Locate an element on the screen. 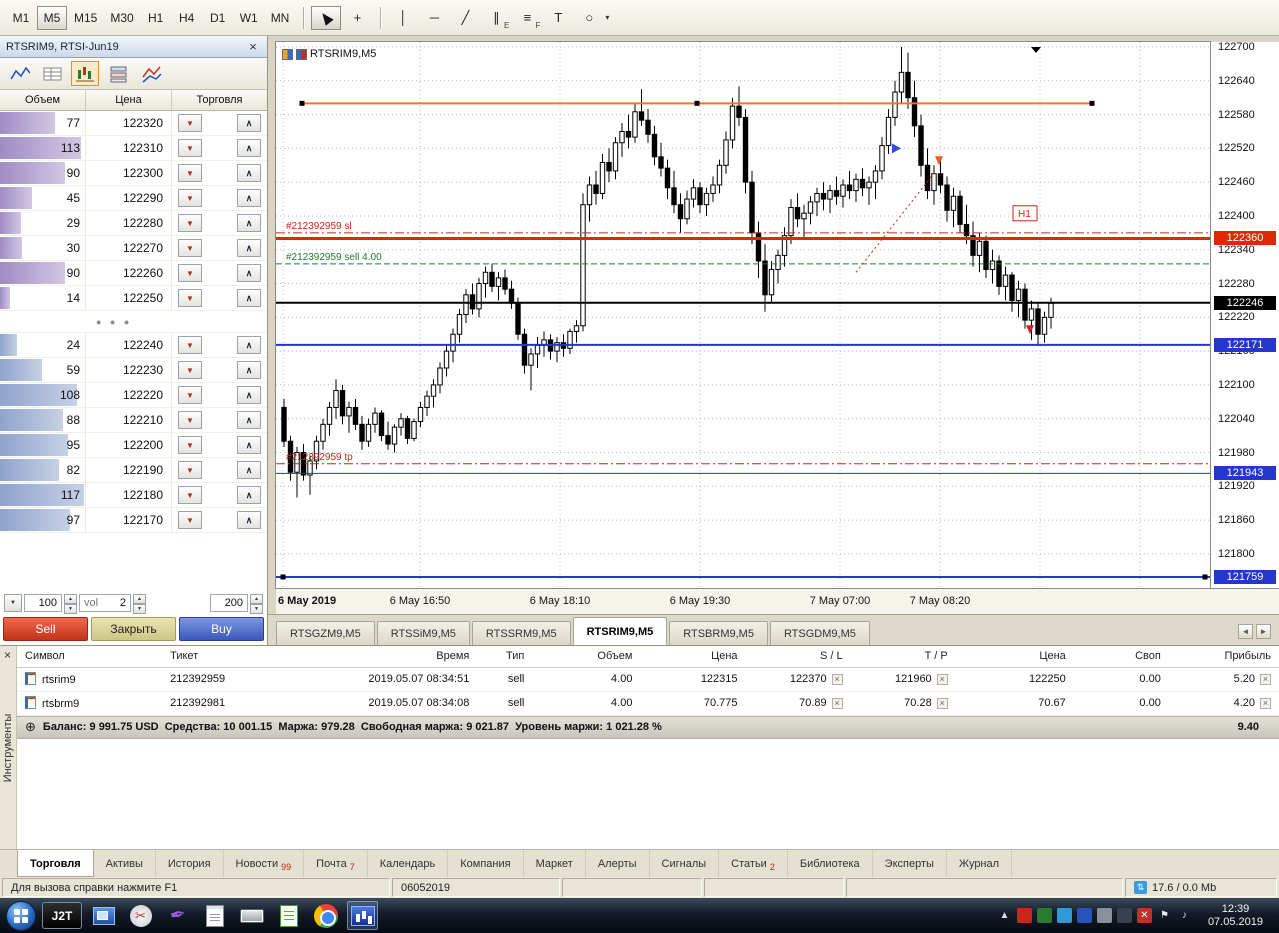 Image resolution: width=1279 pixels, height=933 pixels. taskbar-notepad-icon is located at coordinates (214, 915).